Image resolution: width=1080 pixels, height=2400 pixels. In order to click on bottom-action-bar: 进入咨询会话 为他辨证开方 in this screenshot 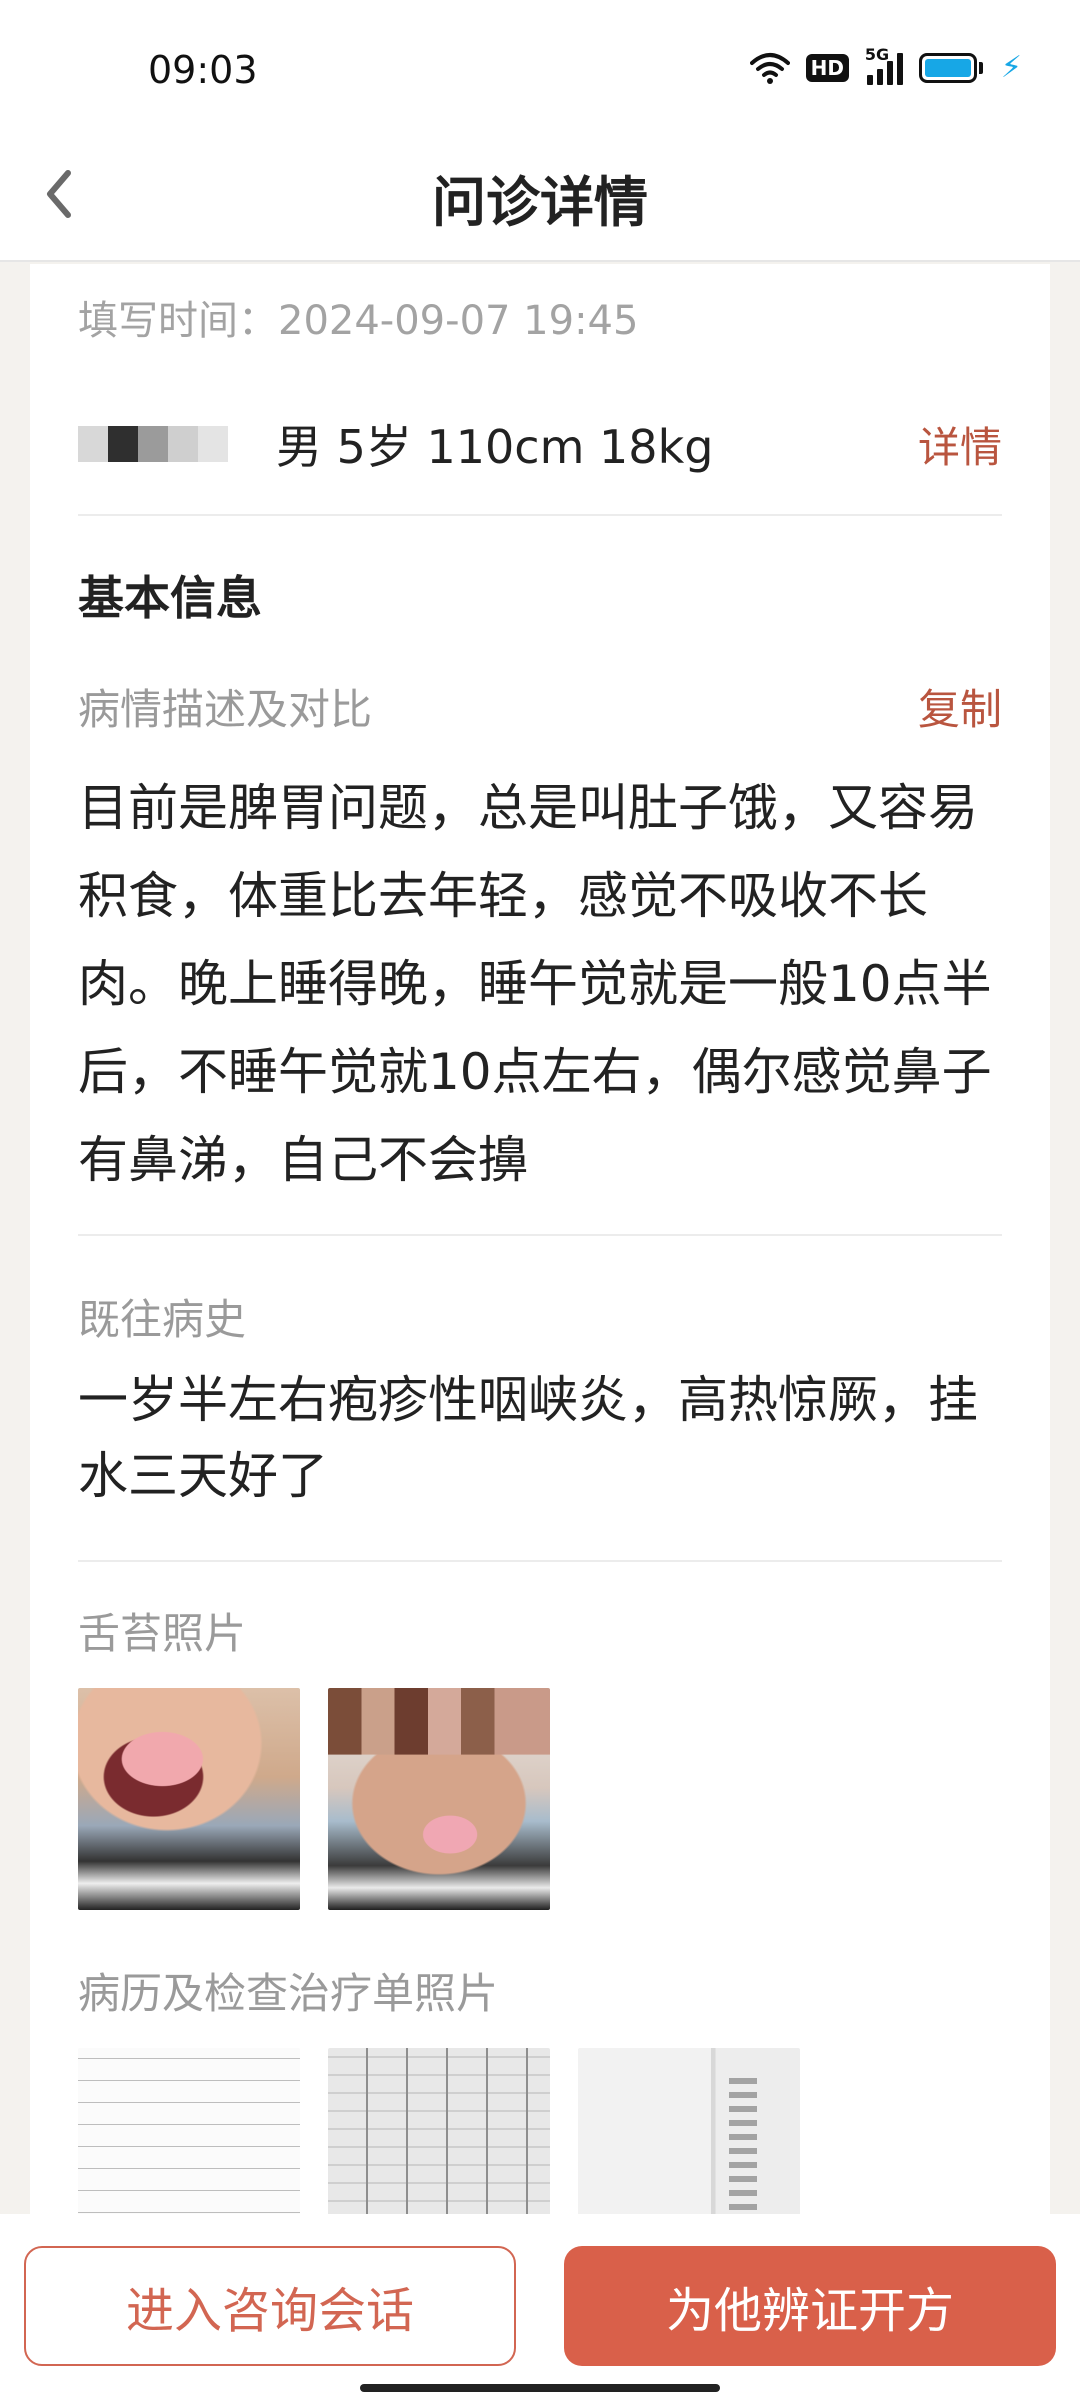, I will do `click(540, 2307)`.